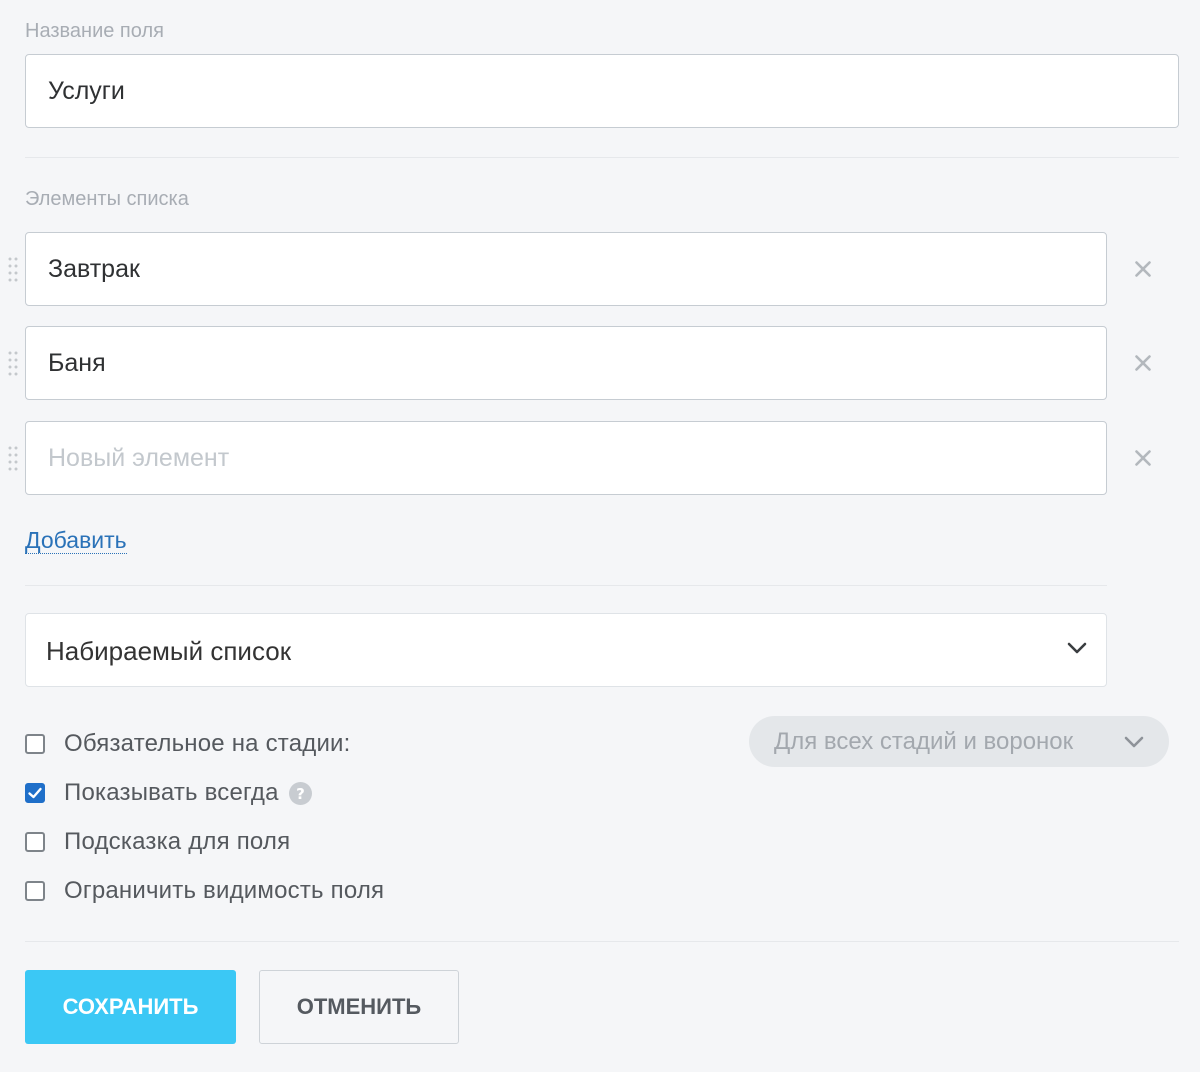  What do you see at coordinates (924, 741) in the screenshot?
I see `stage-selector-value: Для всех стадий и воронок` at bounding box center [924, 741].